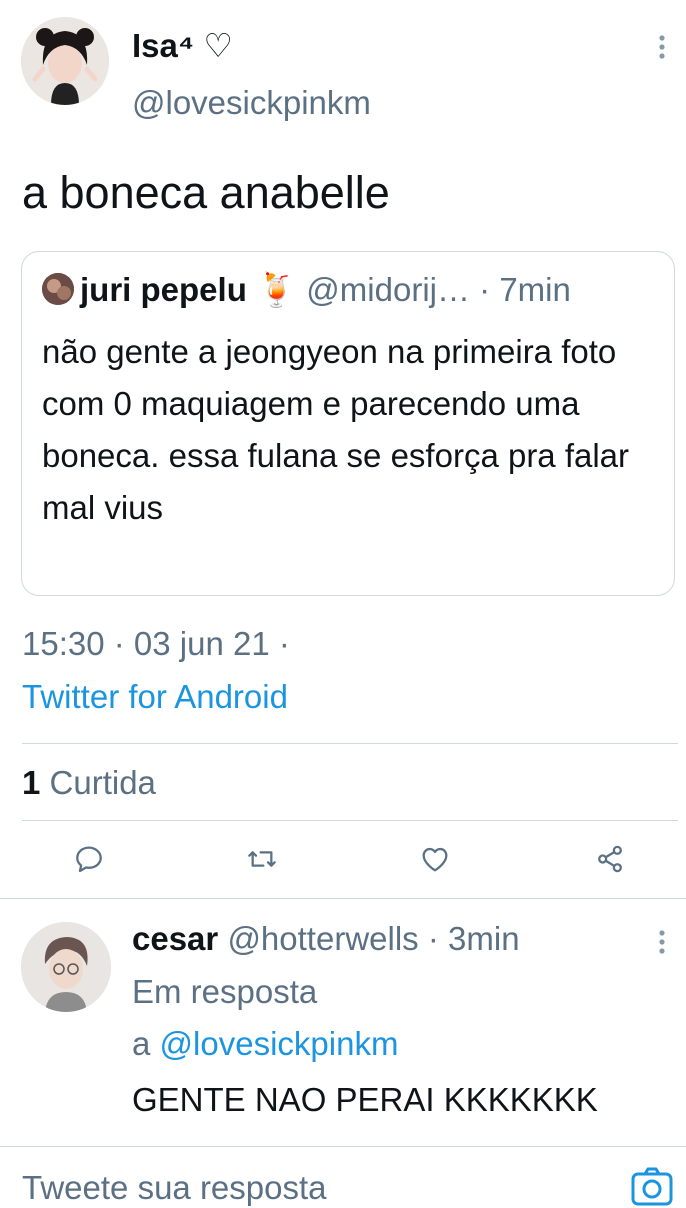 This screenshot has height=1208, width=686. Describe the element at coordinates (31, 782) in the screenshot. I see `likes-count: 1` at that location.